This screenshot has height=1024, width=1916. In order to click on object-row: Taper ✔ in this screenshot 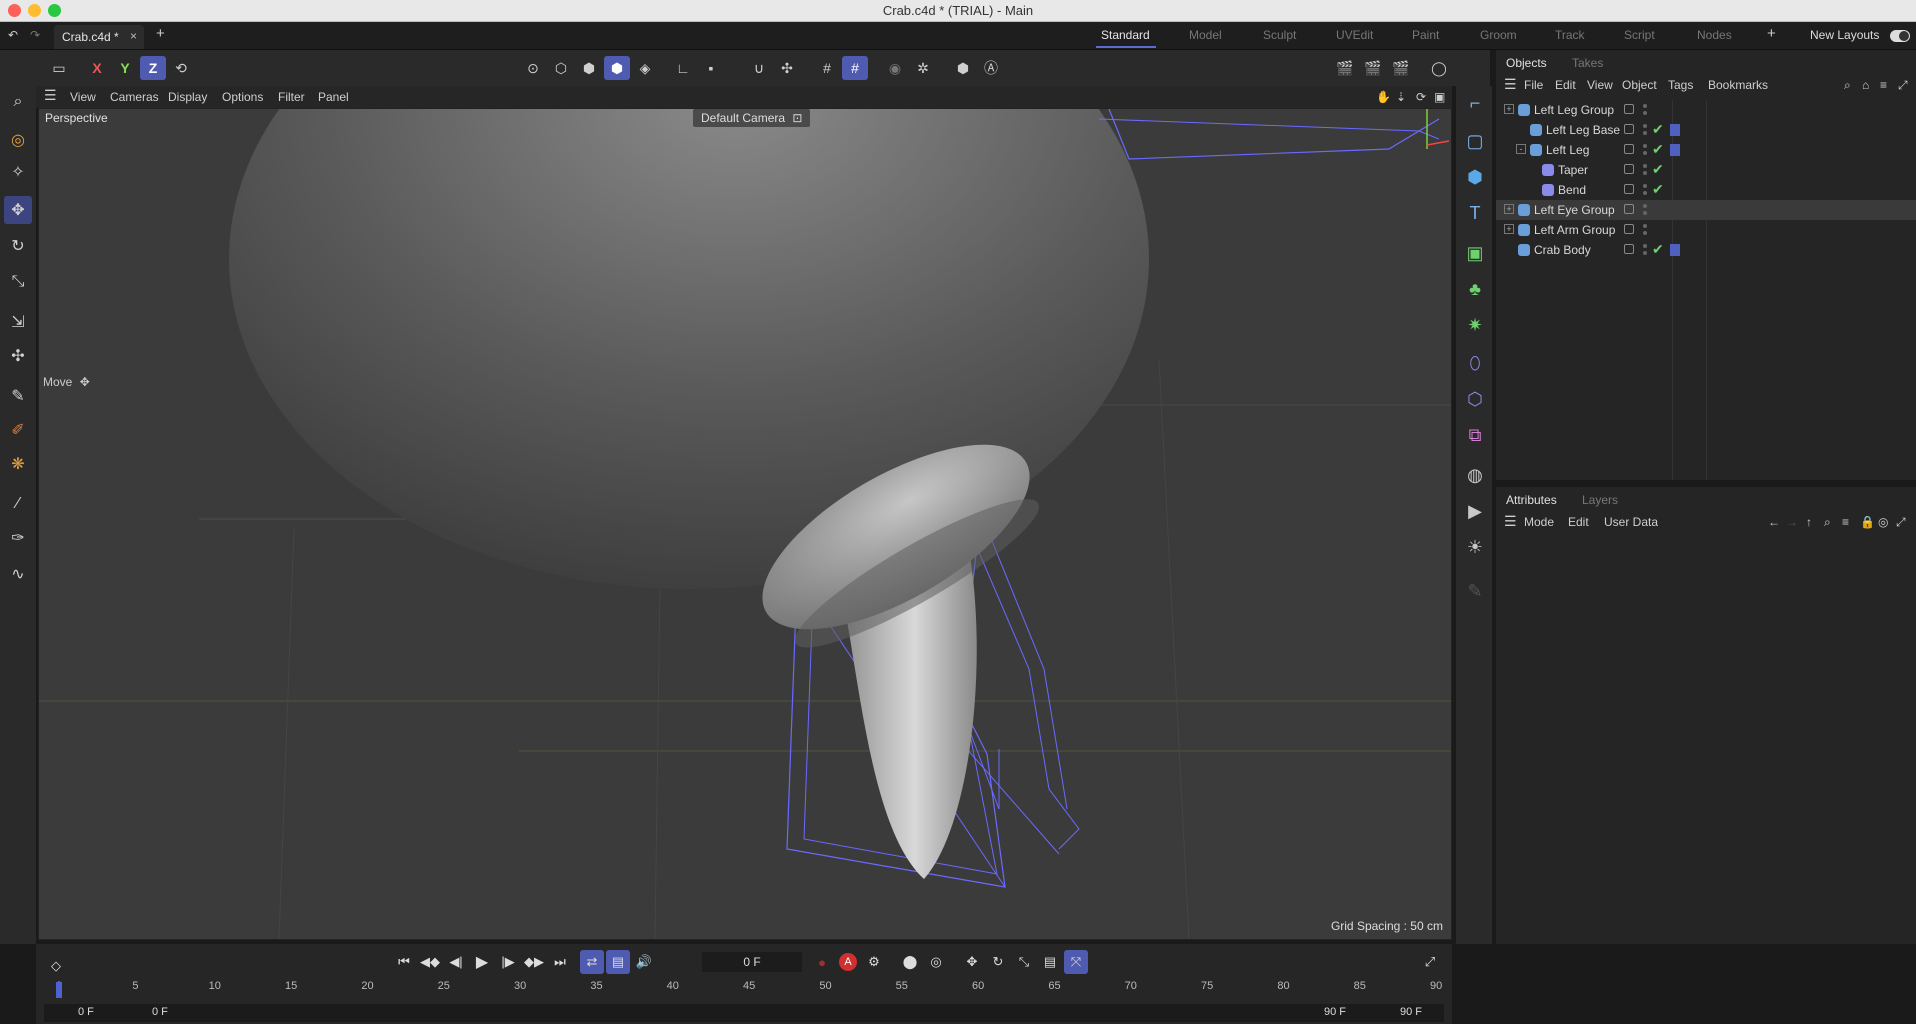, I will do `click(1706, 170)`.